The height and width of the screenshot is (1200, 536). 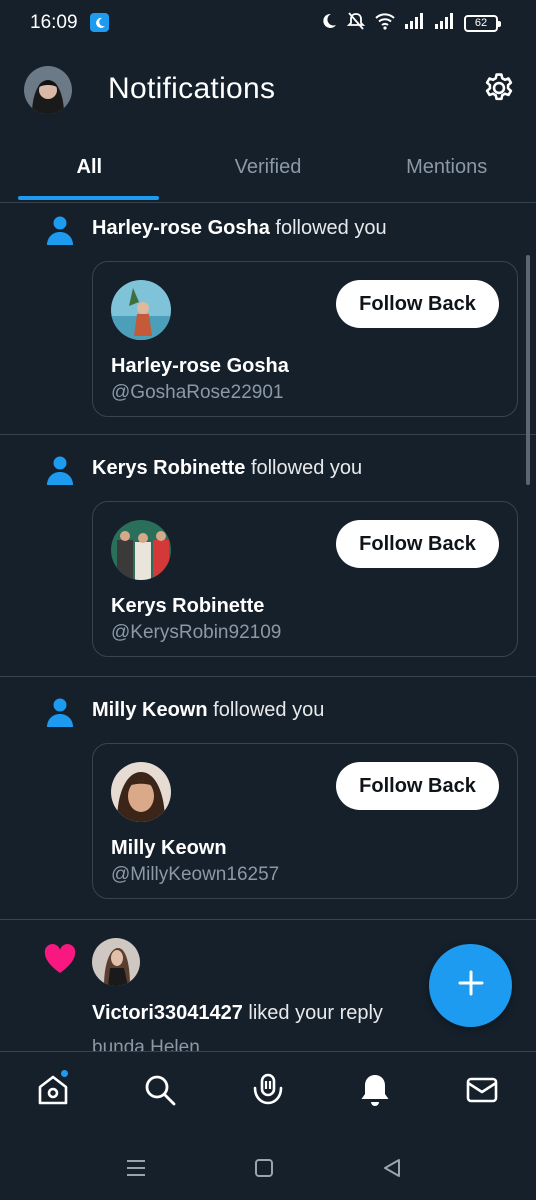 I want to click on status-icons: 62, so click(x=410, y=23).